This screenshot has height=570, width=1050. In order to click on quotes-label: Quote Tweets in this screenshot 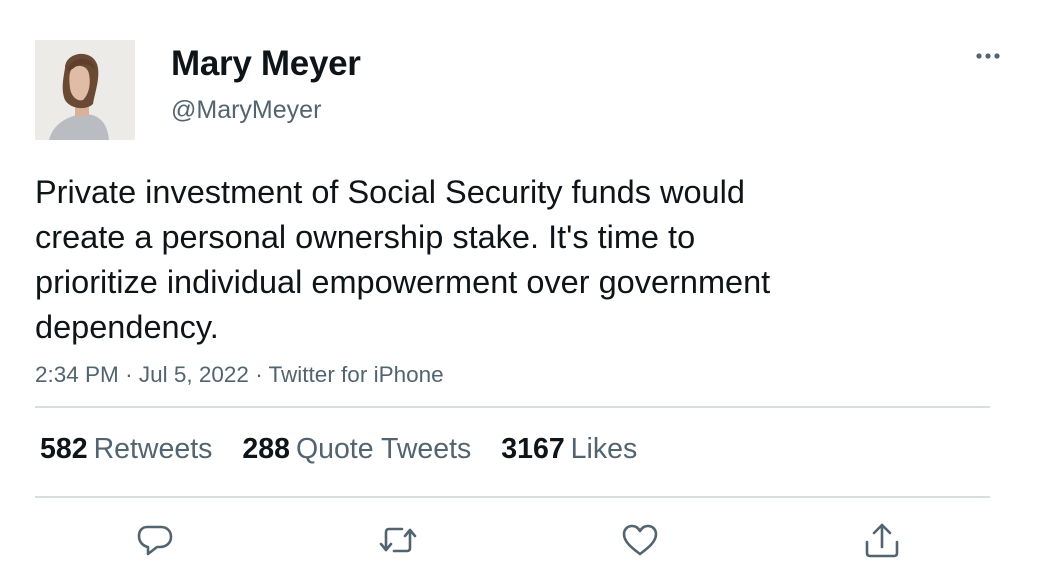, I will do `click(383, 449)`.